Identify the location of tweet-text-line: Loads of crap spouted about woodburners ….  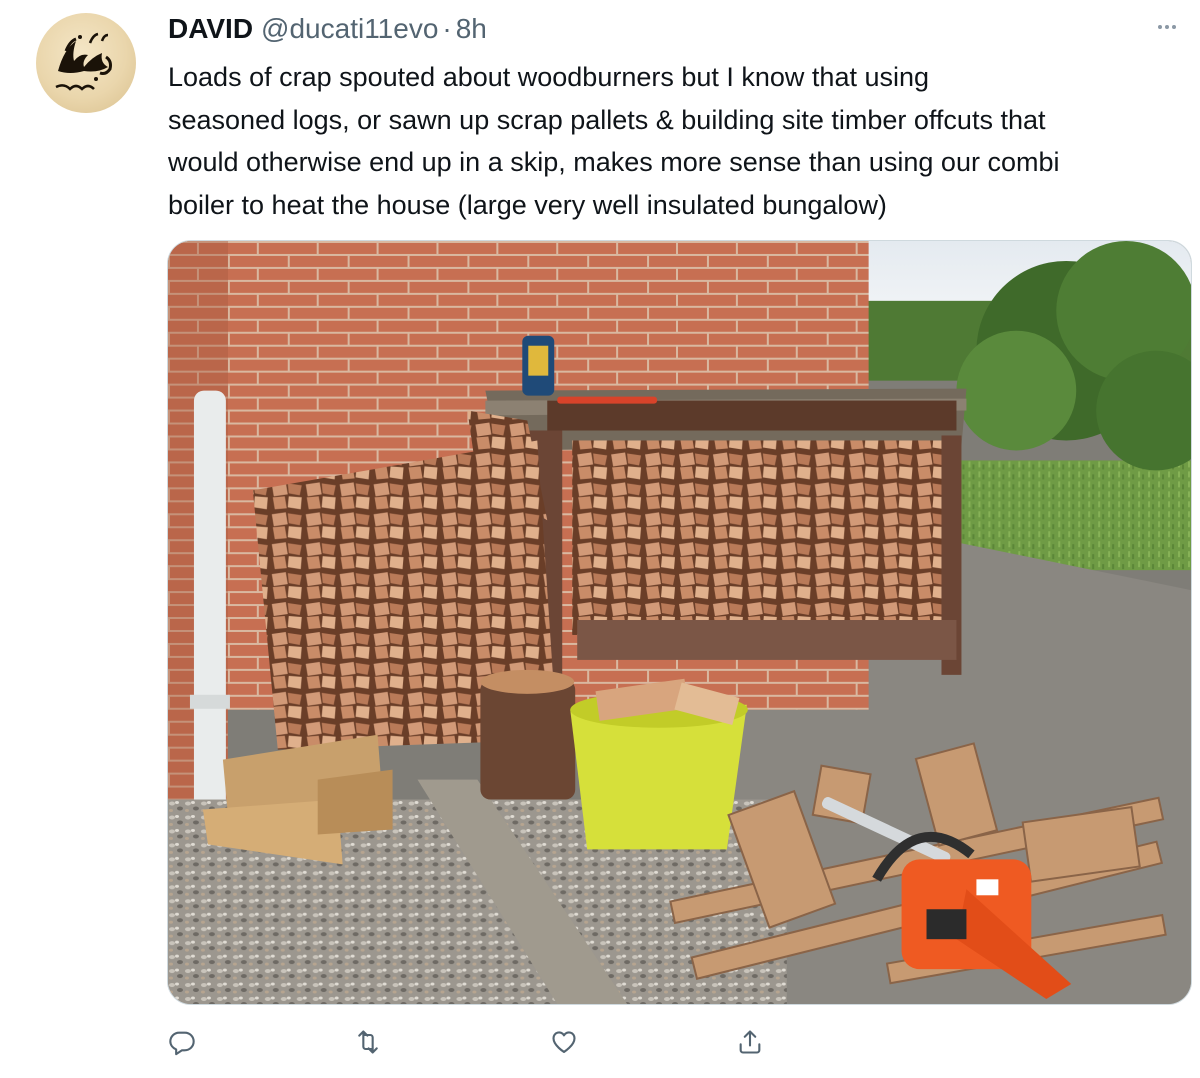
(549, 77).